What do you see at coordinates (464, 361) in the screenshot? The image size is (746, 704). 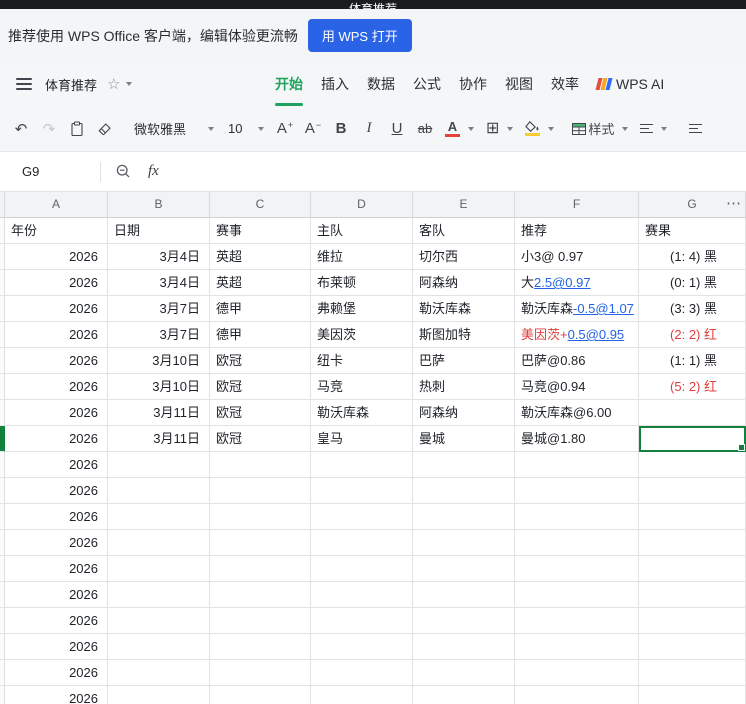 I see `cell-E6: 巴萨` at bounding box center [464, 361].